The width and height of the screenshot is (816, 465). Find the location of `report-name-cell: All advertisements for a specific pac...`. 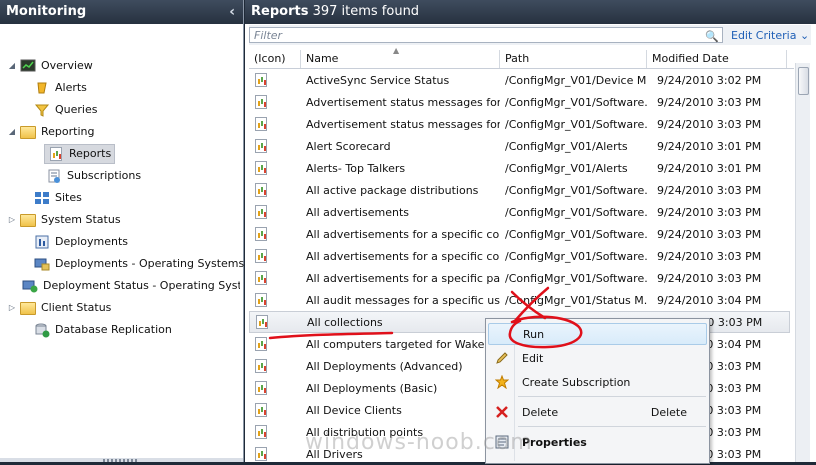

report-name-cell: All advertisements for a specific pac... is located at coordinates (403, 278).